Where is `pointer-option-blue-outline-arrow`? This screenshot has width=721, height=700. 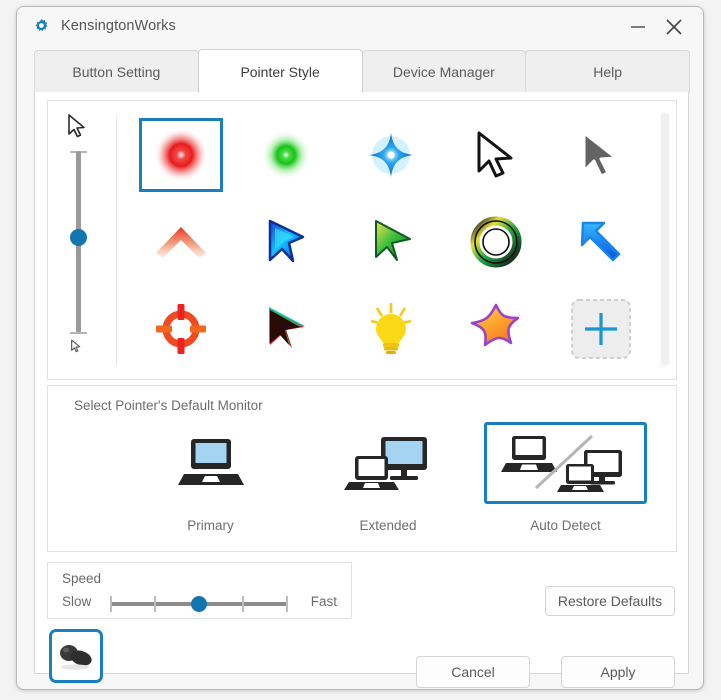
pointer-option-blue-outline-arrow is located at coordinates (285, 241).